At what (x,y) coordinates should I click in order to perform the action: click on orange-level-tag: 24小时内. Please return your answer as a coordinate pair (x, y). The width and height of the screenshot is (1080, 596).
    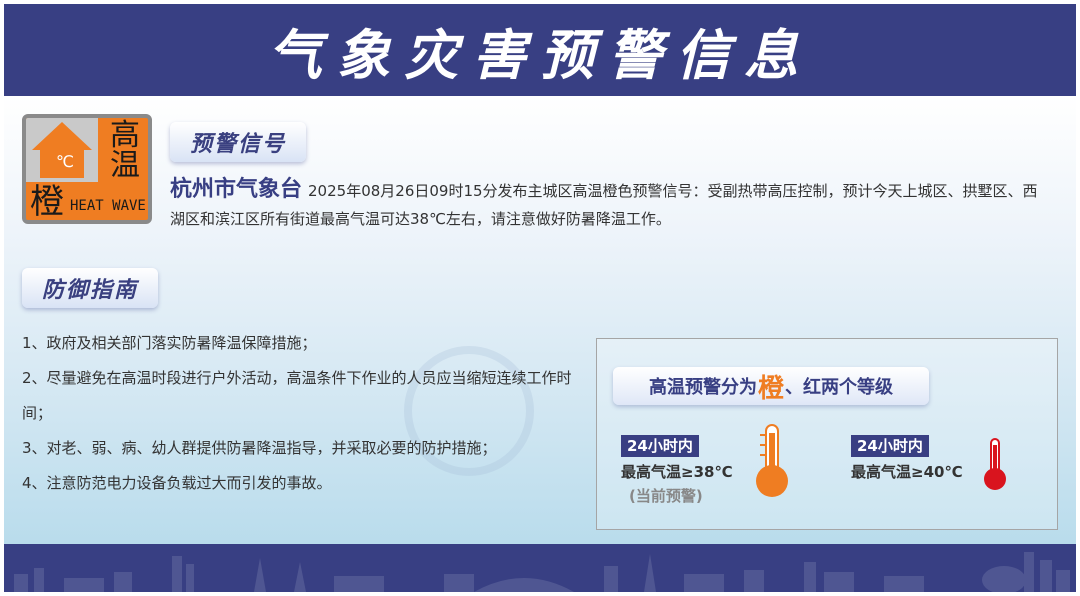
    Looking at the image, I should click on (660, 446).